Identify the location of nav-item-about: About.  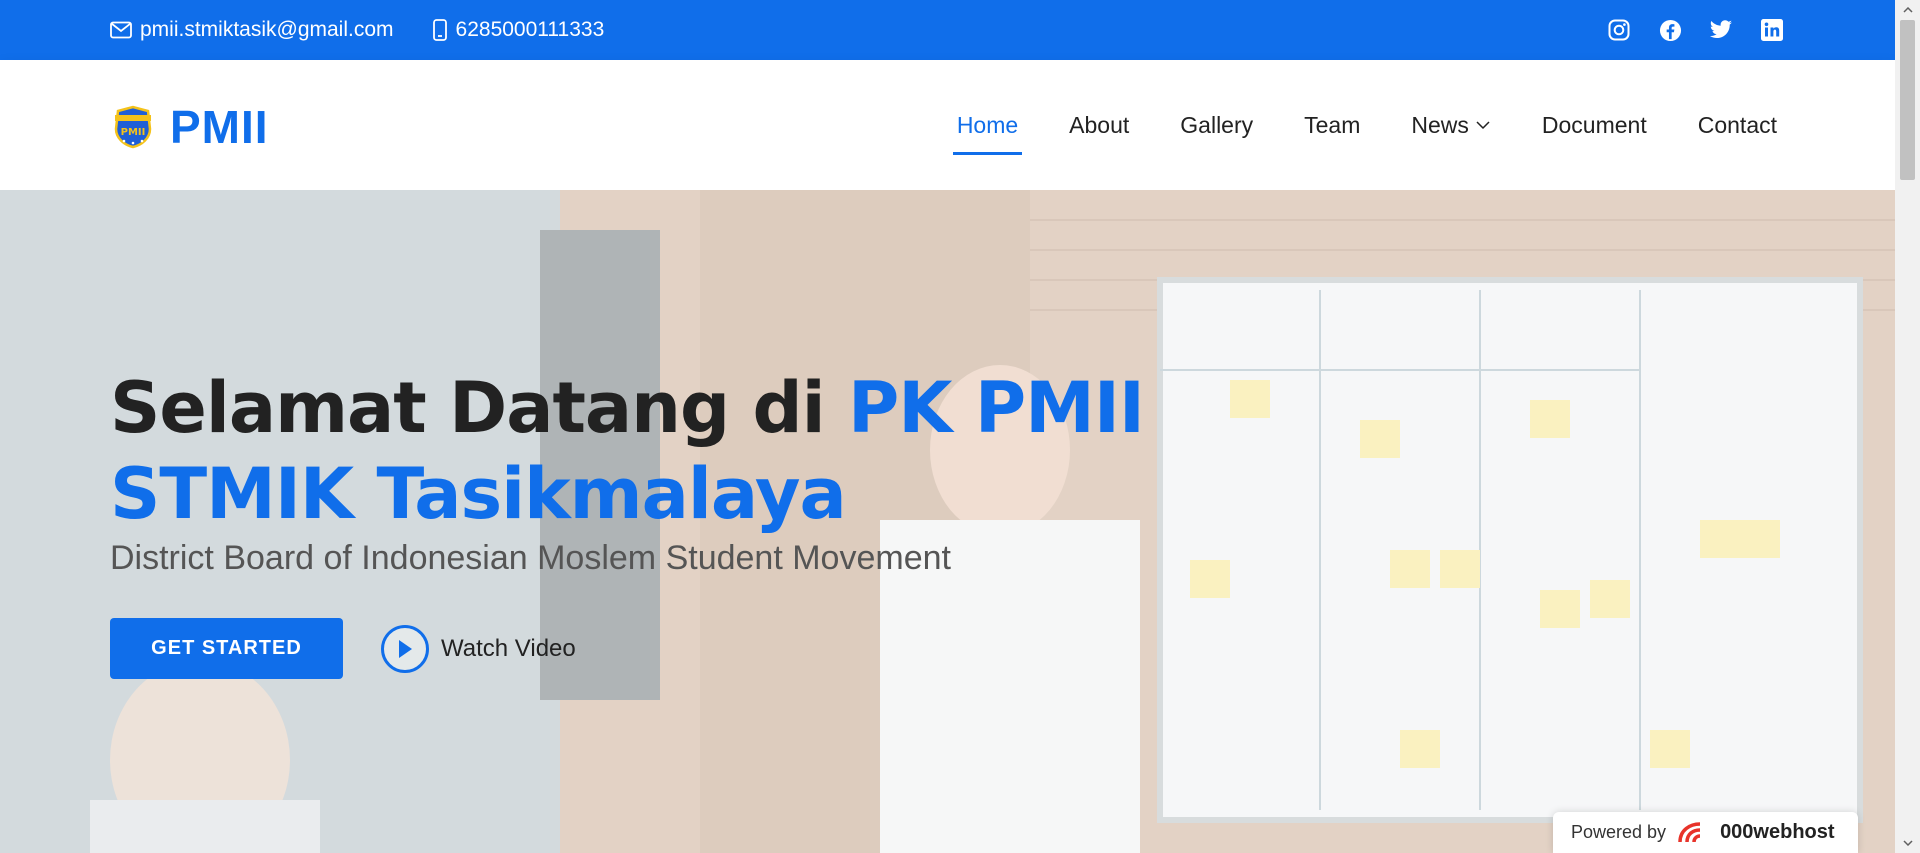
(1099, 125).